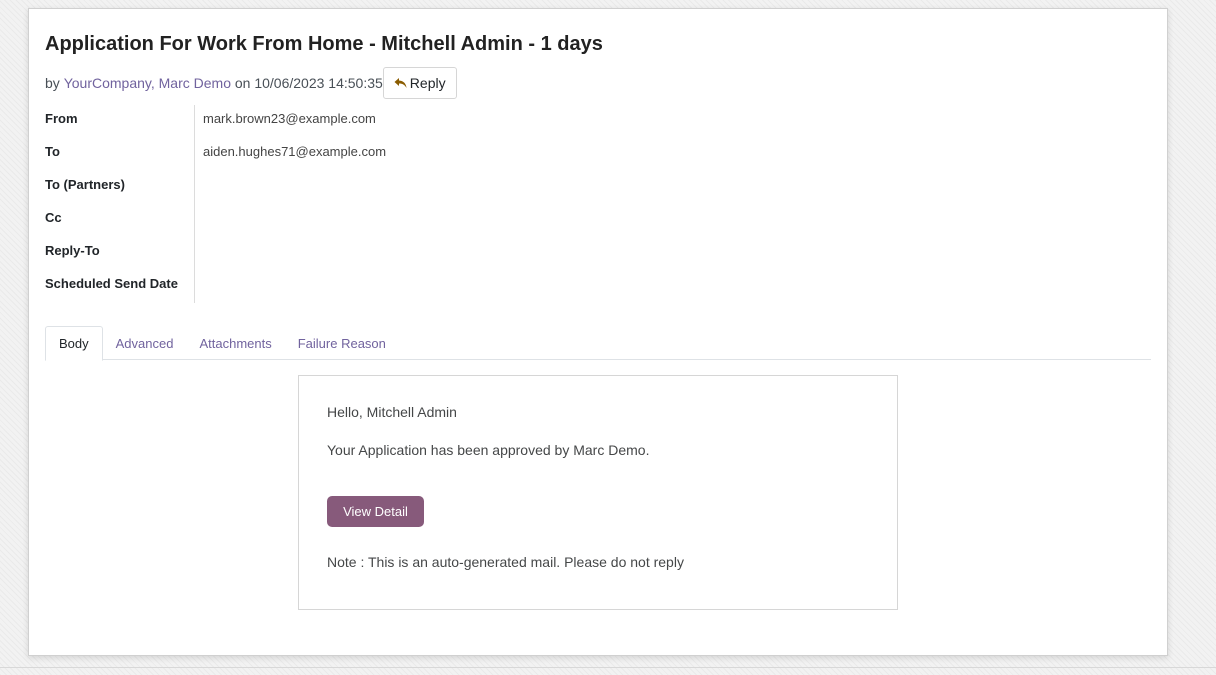 The image size is (1216, 675). Describe the element at coordinates (308, 83) in the screenshot. I see `sent-date: on 10/06/2023 14:50:35` at that location.